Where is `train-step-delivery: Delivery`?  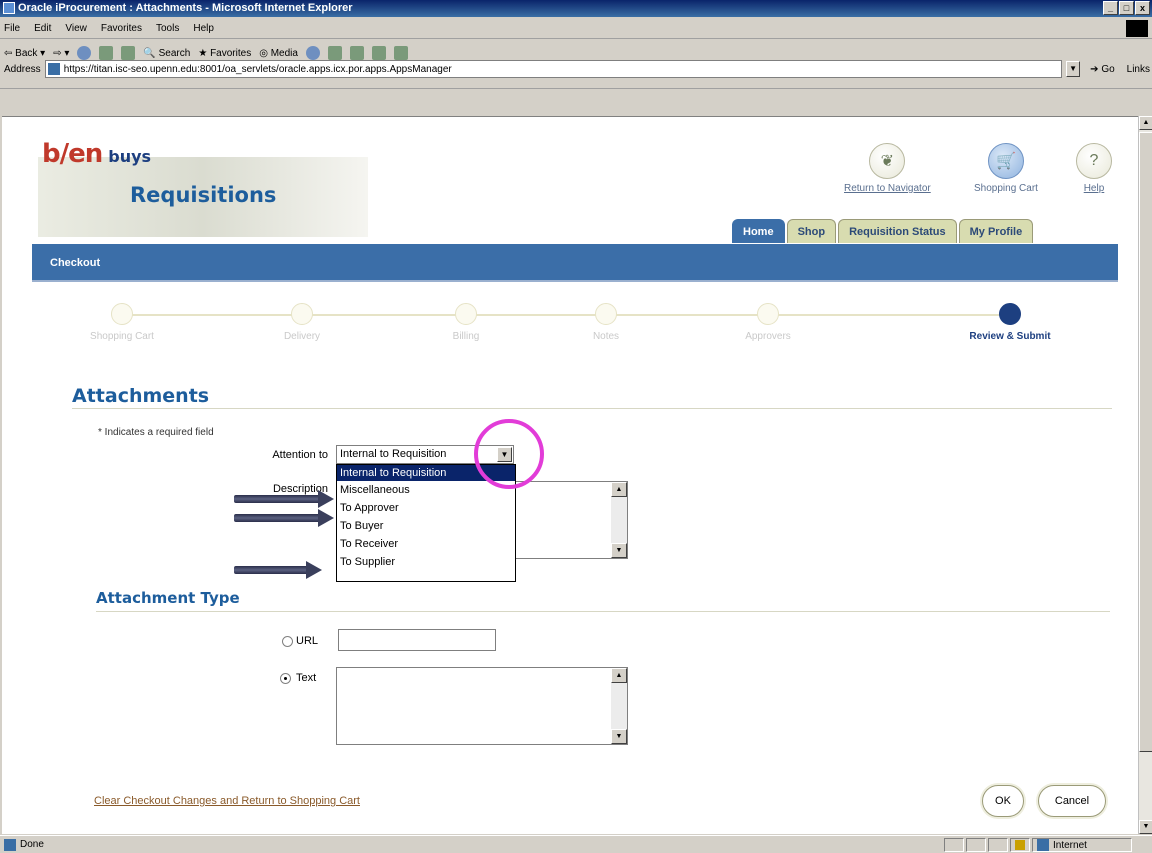 train-step-delivery: Delivery is located at coordinates (302, 322).